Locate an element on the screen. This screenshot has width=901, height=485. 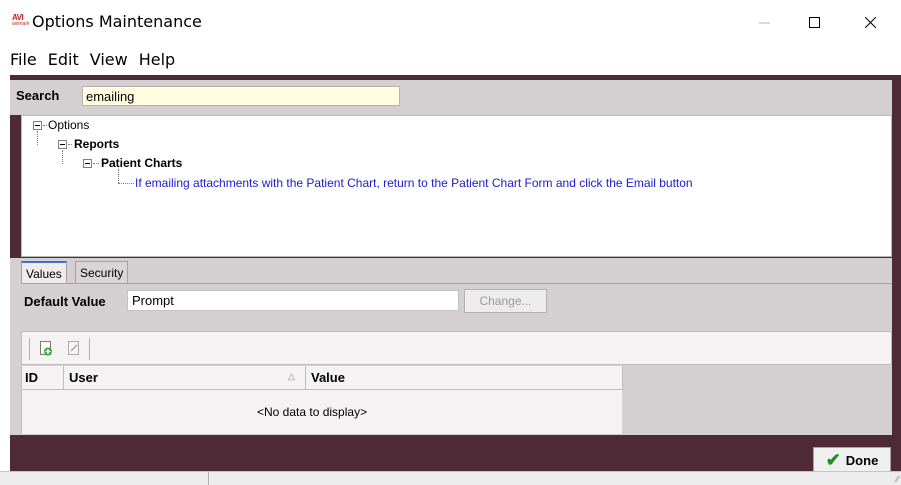
tab-security: Security is located at coordinates (102, 272).